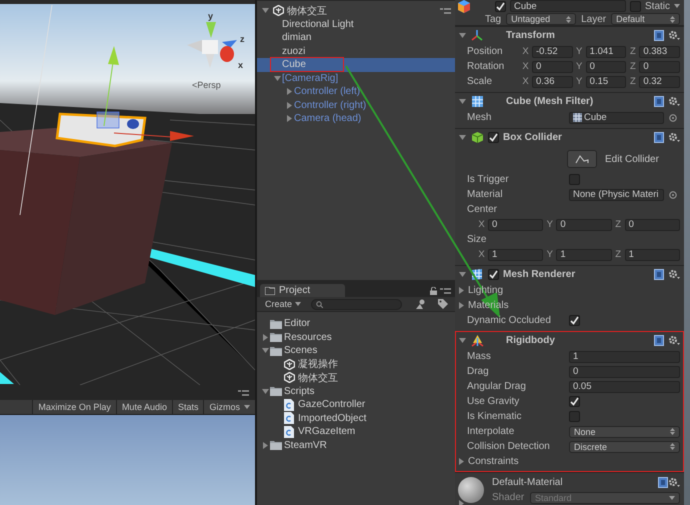 This screenshot has width=690, height=505. What do you see at coordinates (624, 446) in the screenshot?
I see `dropdown: Discrete` at bounding box center [624, 446].